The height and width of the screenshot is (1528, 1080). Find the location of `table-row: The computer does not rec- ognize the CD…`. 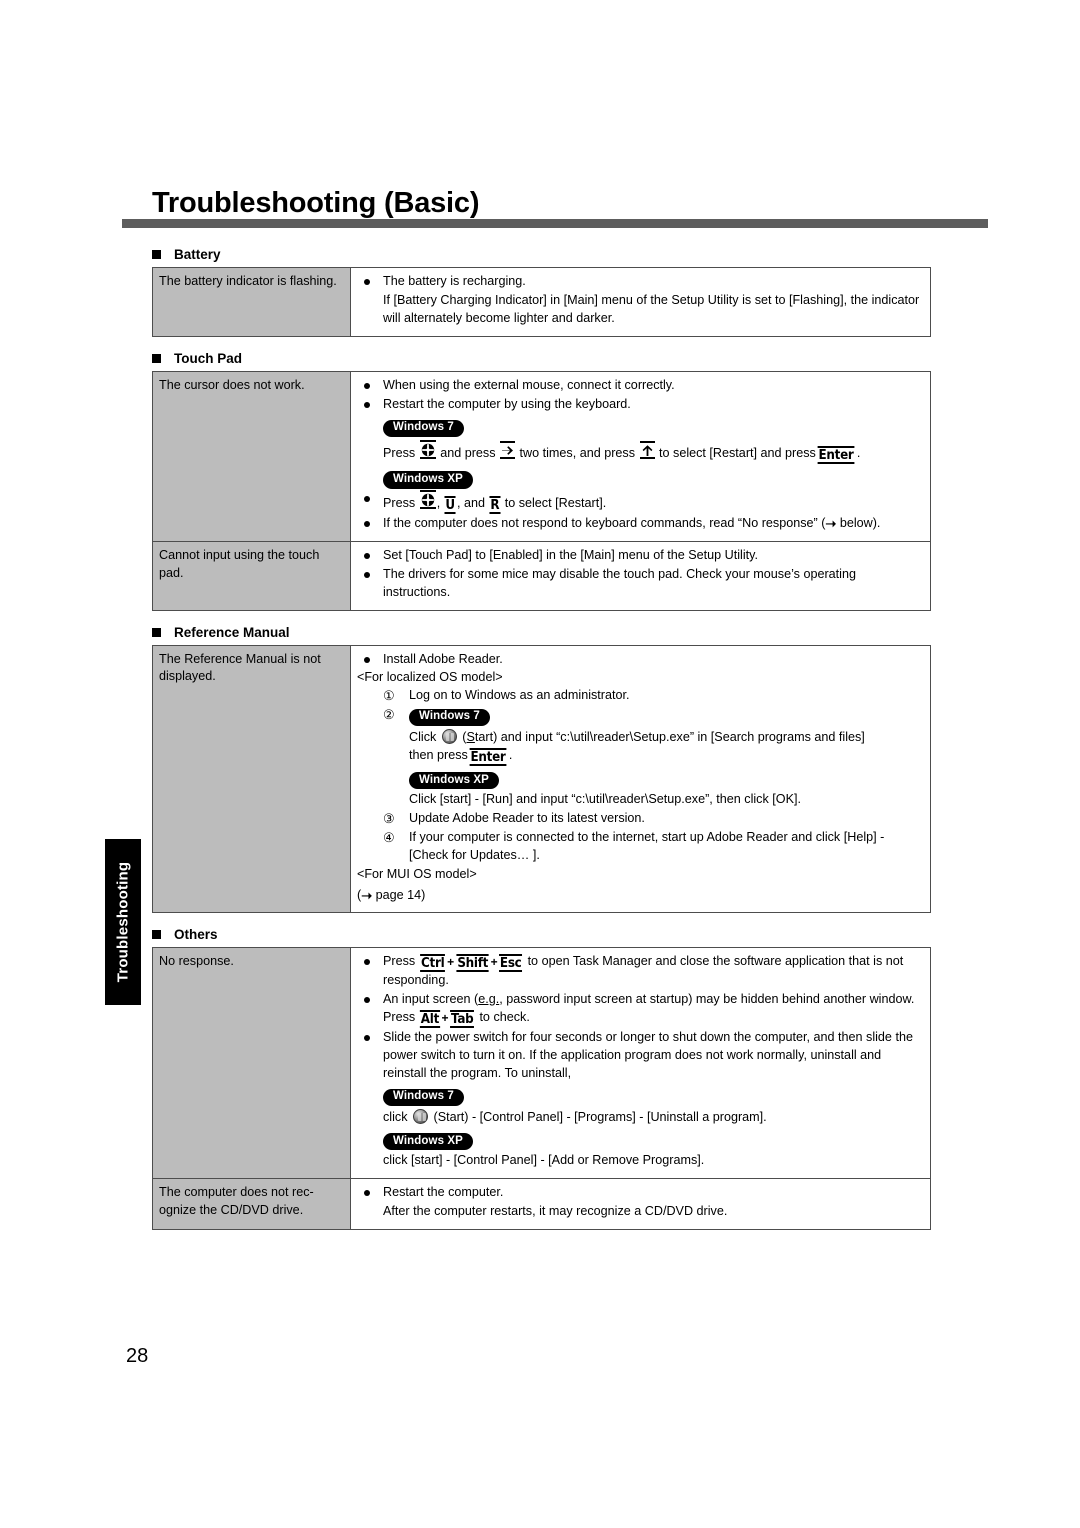

table-row: The computer does not rec- ognize the CD… is located at coordinates (541, 1204).